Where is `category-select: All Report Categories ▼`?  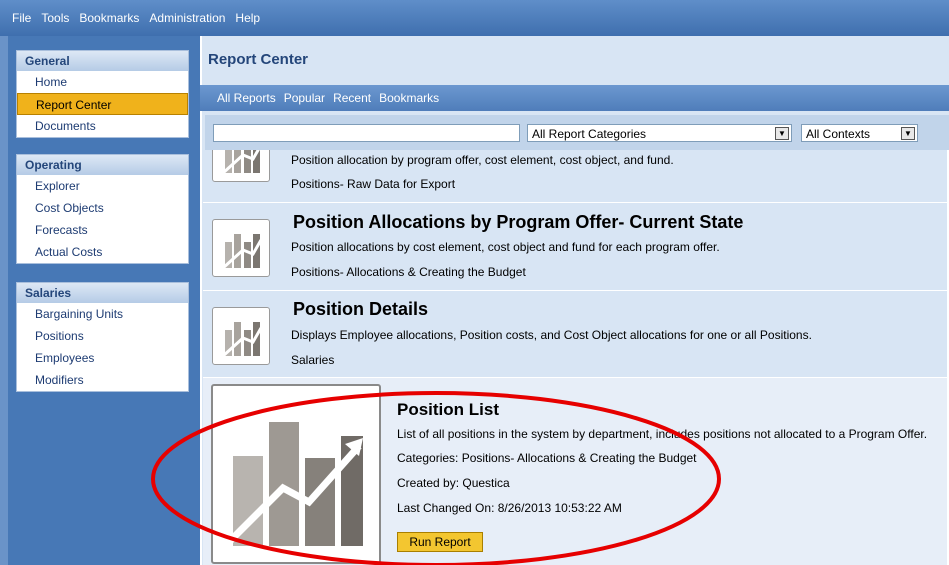 category-select: All Report Categories ▼ is located at coordinates (659, 133).